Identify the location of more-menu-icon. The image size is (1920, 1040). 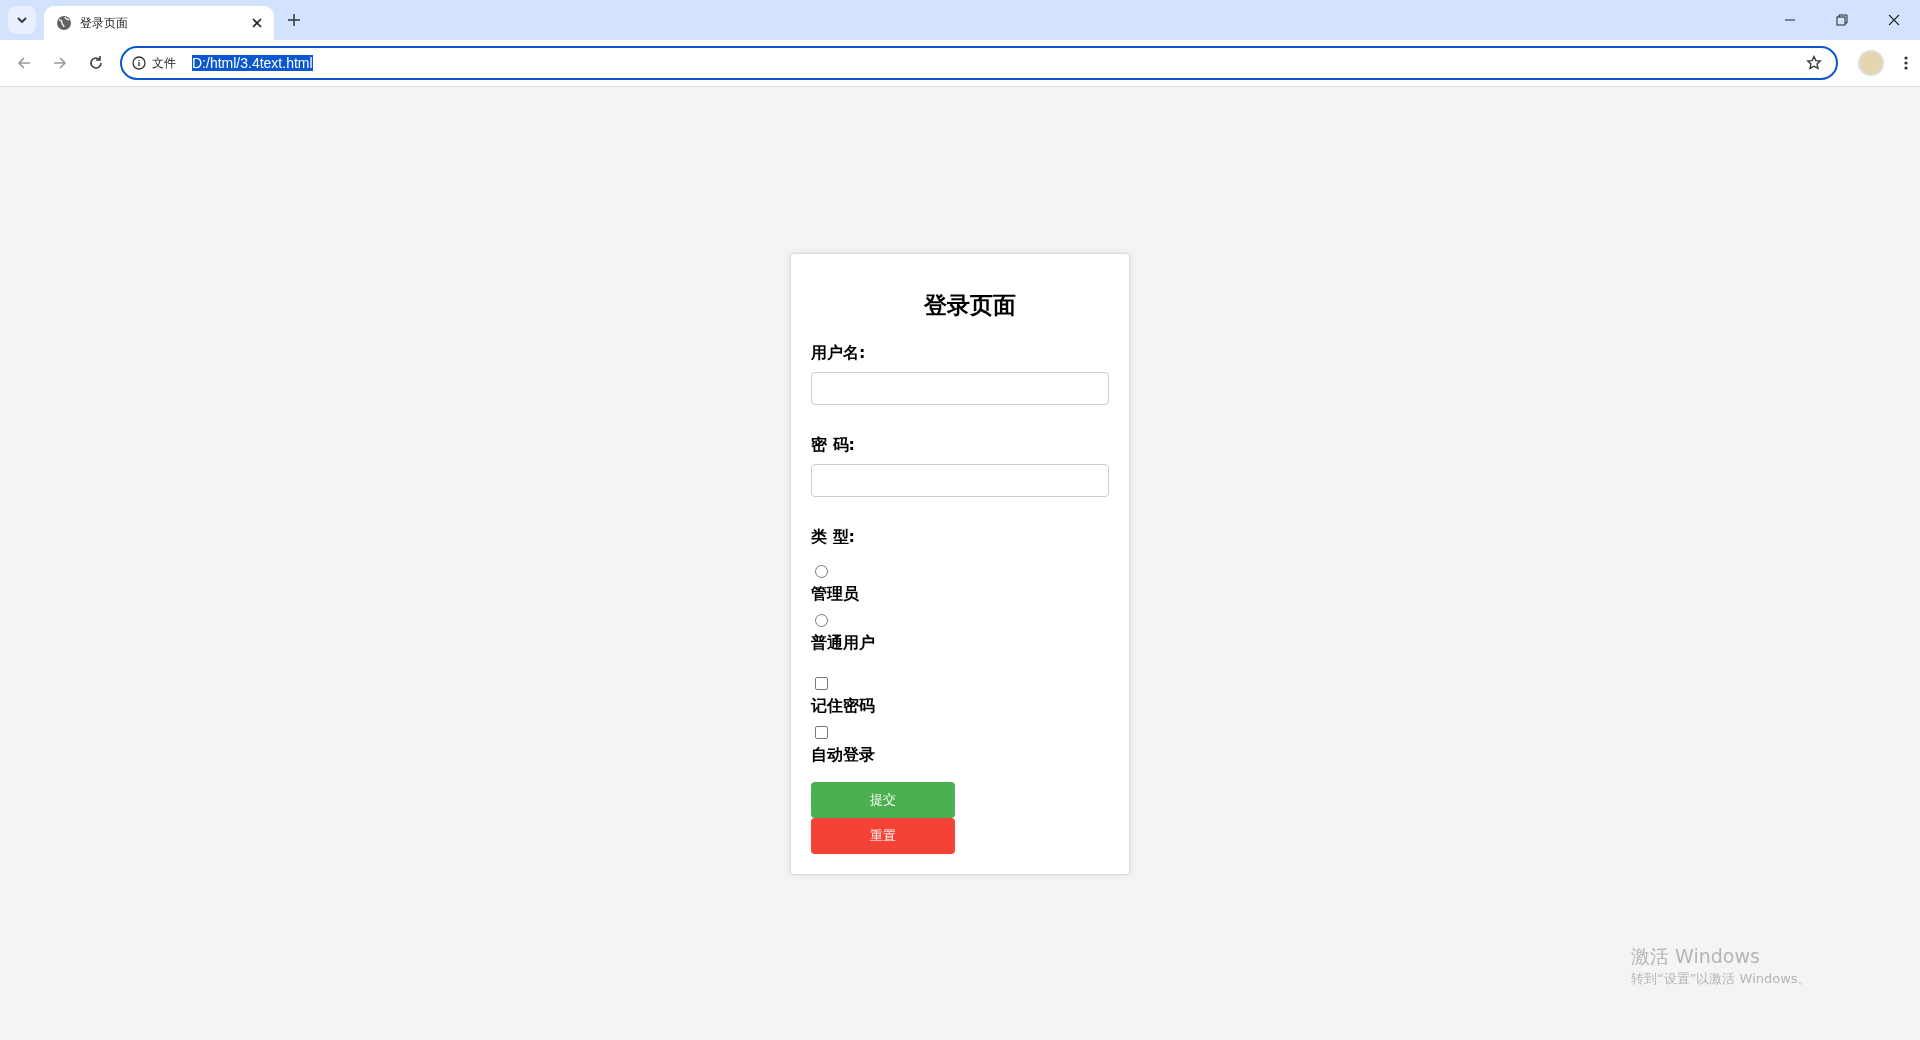
(1906, 63).